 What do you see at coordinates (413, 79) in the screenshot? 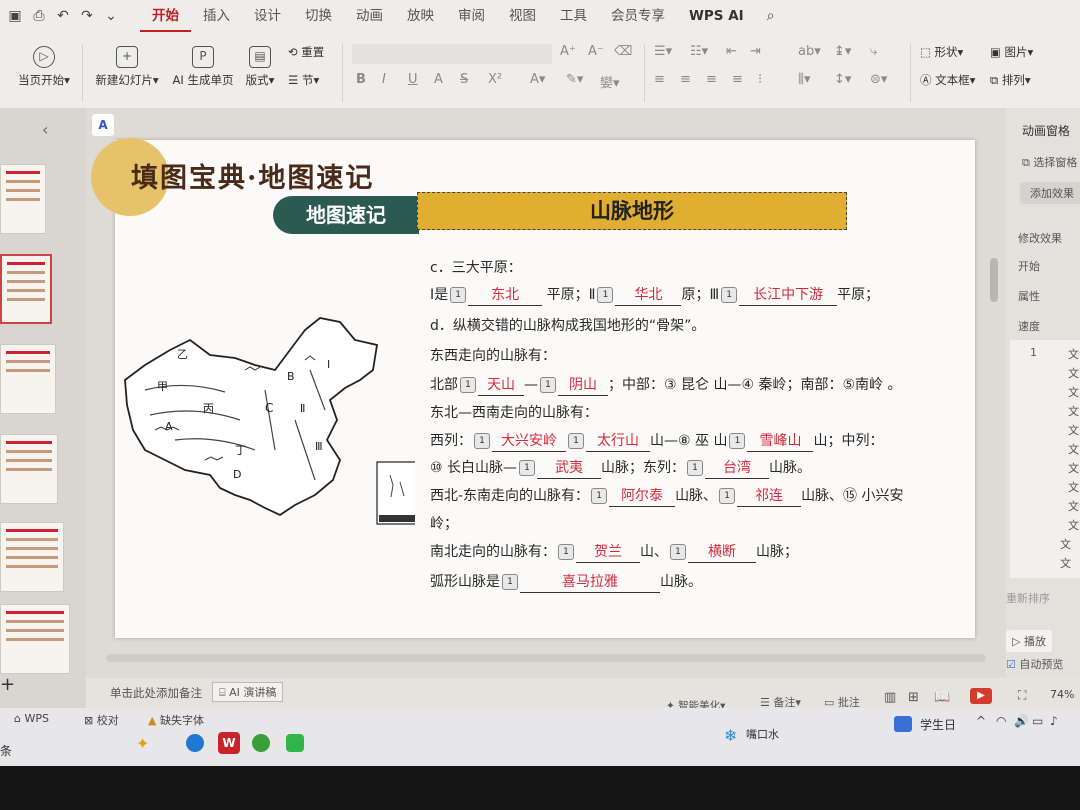
I see `underline-icon: U` at bounding box center [413, 79].